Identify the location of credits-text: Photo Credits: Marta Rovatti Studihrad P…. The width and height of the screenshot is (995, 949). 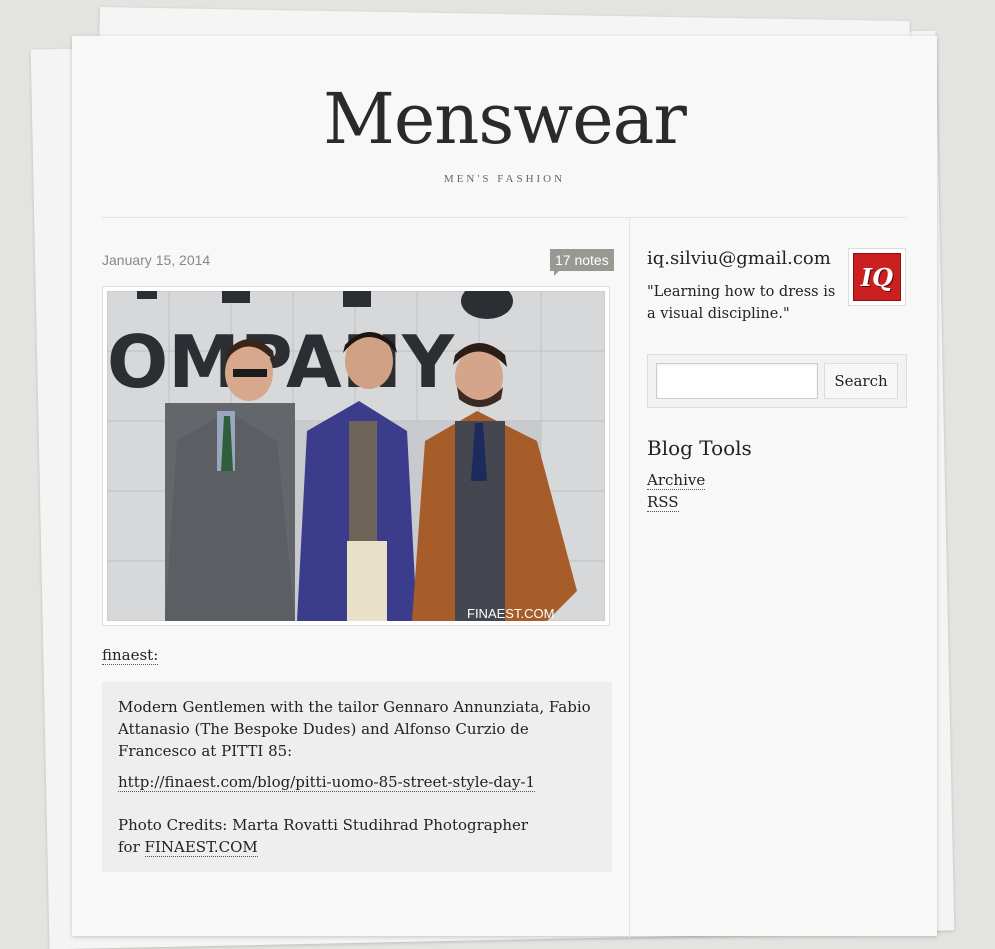
(323, 825).